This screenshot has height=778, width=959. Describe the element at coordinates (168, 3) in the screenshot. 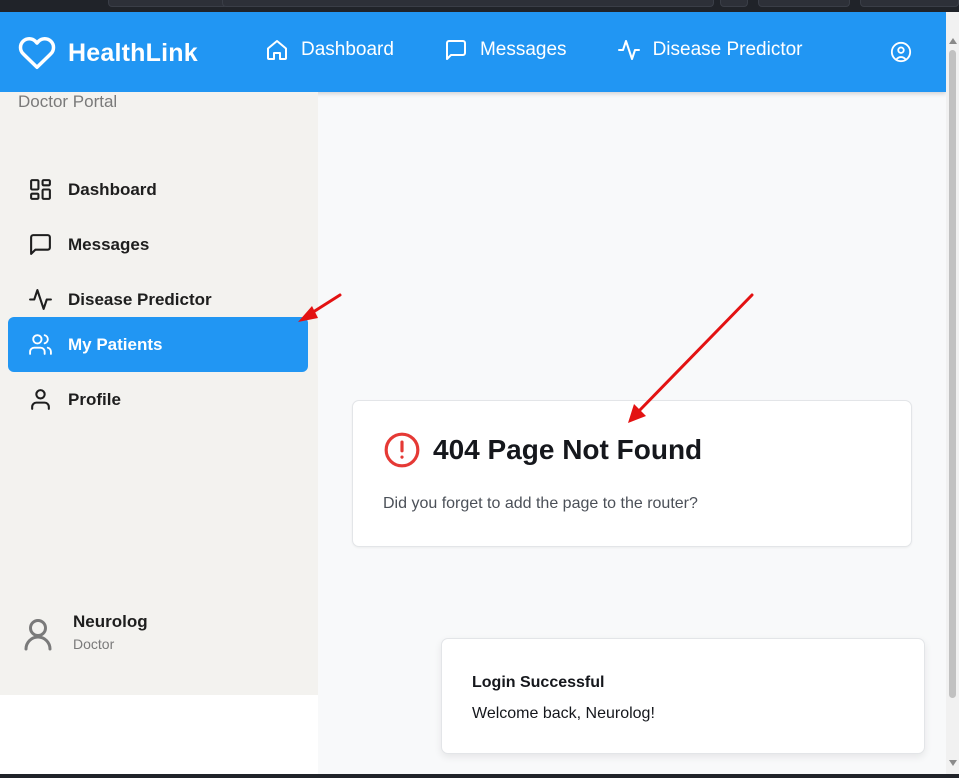

I see `browser-tab` at that location.